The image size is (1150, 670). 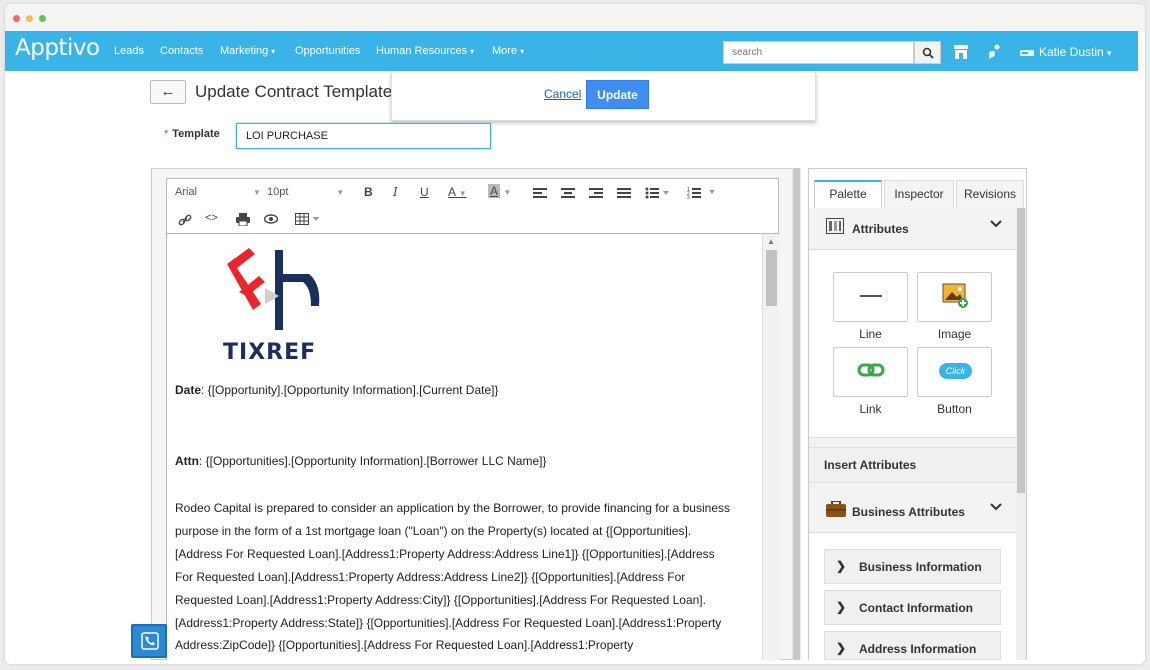 I want to click on business-information-label: Business Information, so click(x=920, y=567).